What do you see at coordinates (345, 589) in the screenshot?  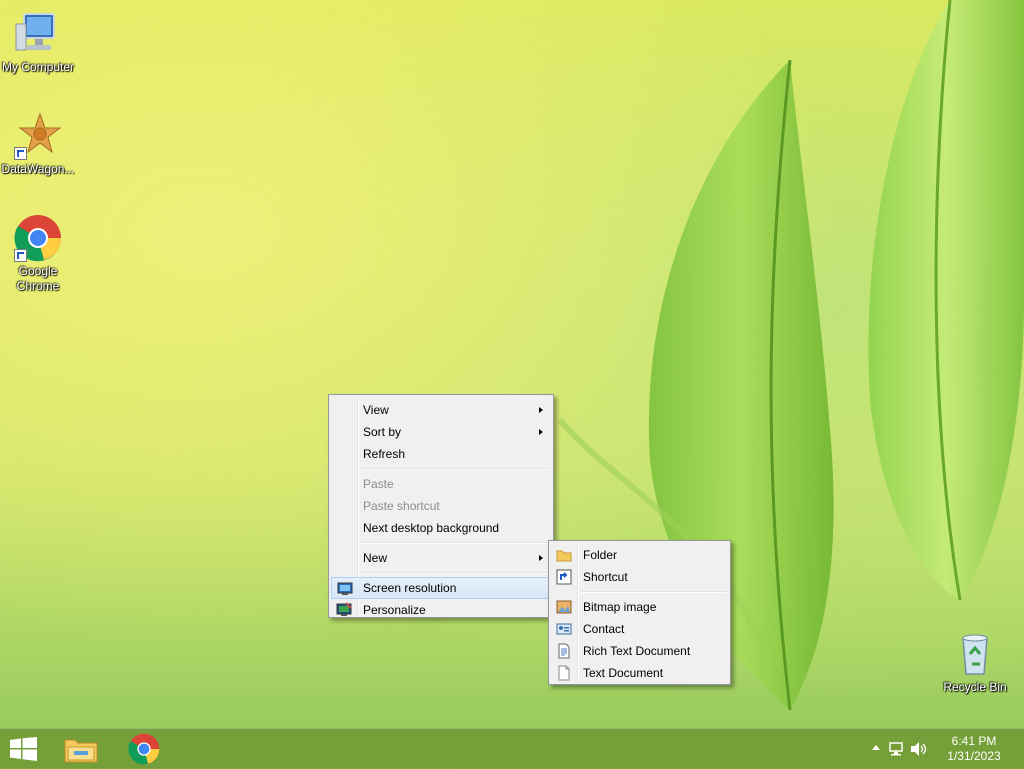 I see `display-icon` at bounding box center [345, 589].